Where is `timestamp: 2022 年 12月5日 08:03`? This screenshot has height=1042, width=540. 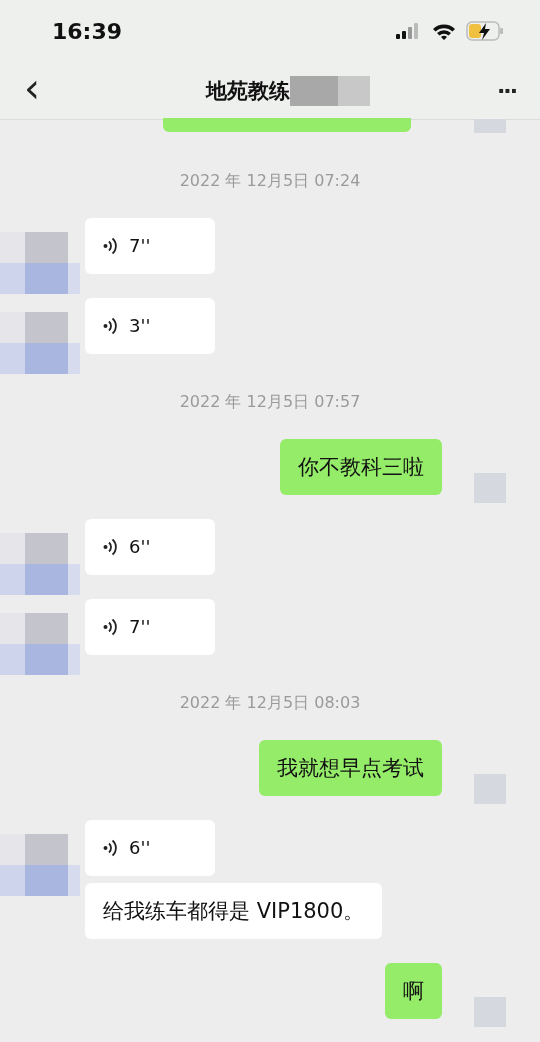 timestamp: 2022 年 12月5日 08:03 is located at coordinates (270, 703).